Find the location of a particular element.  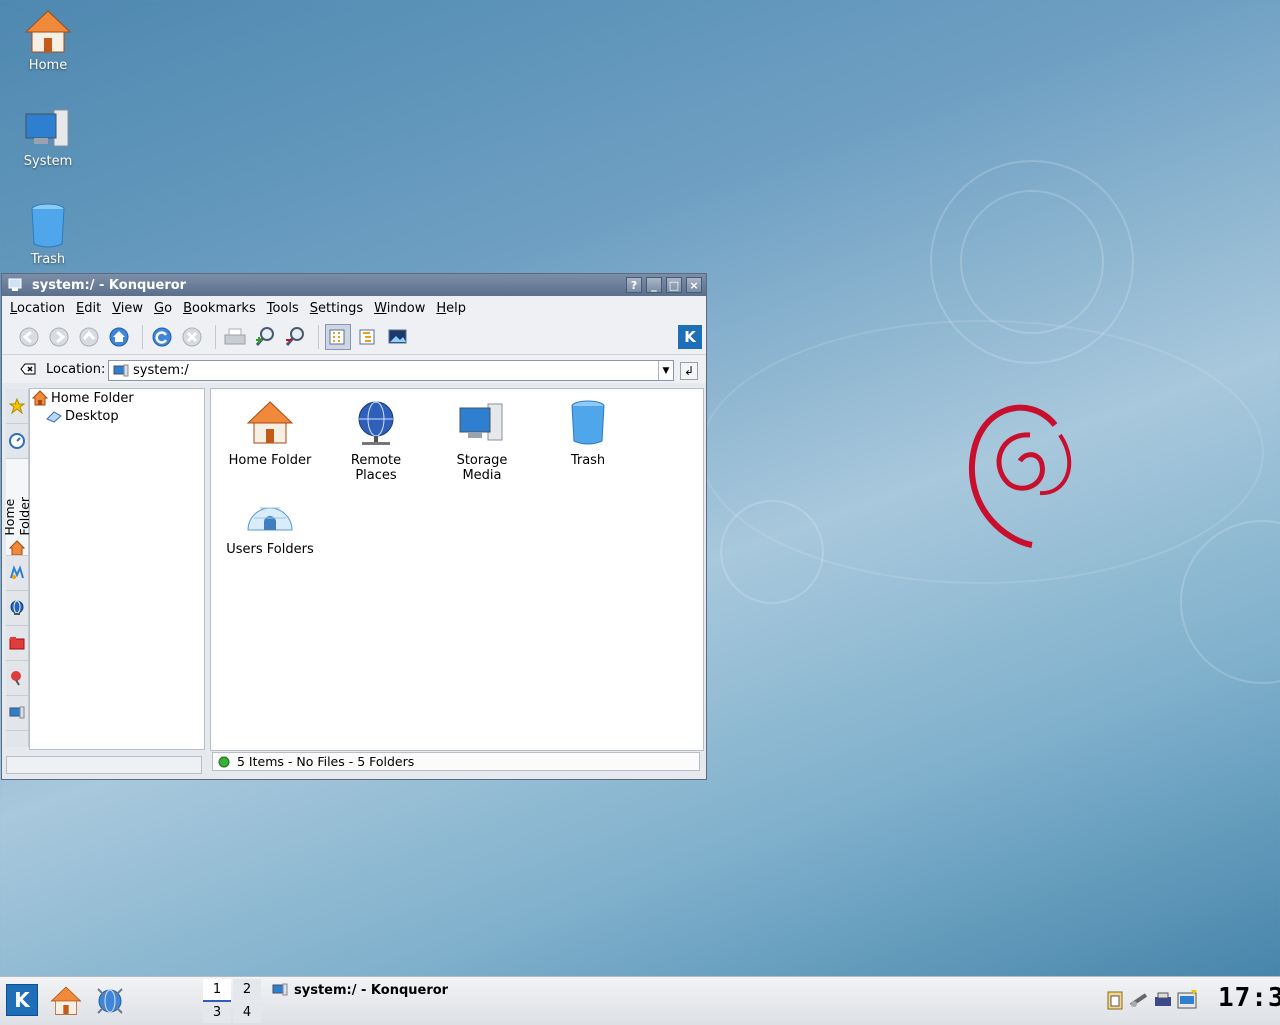

sidebar-tab-services is located at coordinates (17, 678).